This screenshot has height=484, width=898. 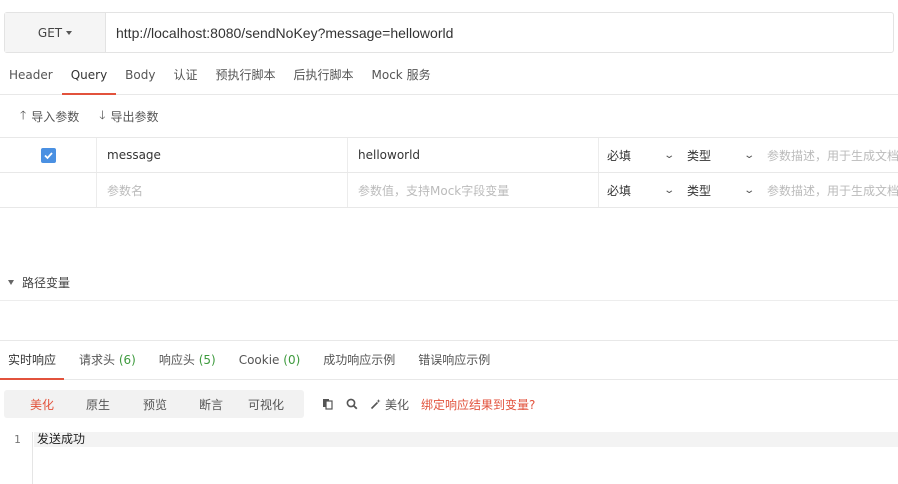 I want to click on tab-query: Query, so click(x=89, y=75).